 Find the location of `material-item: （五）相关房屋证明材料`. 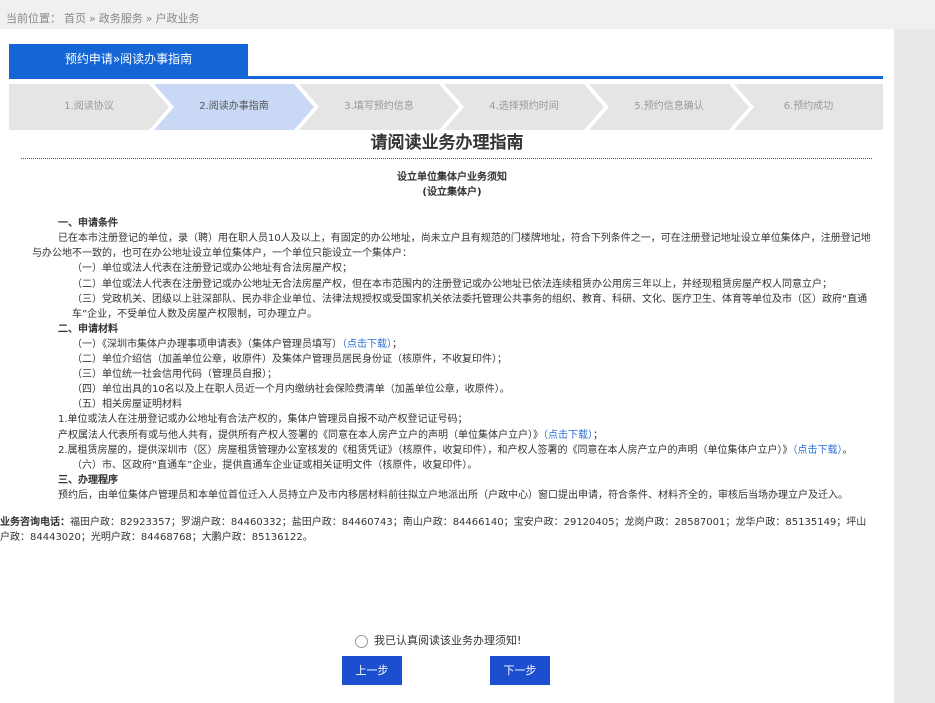

material-item: （五）相关房屋证明材料 is located at coordinates (127, 405).